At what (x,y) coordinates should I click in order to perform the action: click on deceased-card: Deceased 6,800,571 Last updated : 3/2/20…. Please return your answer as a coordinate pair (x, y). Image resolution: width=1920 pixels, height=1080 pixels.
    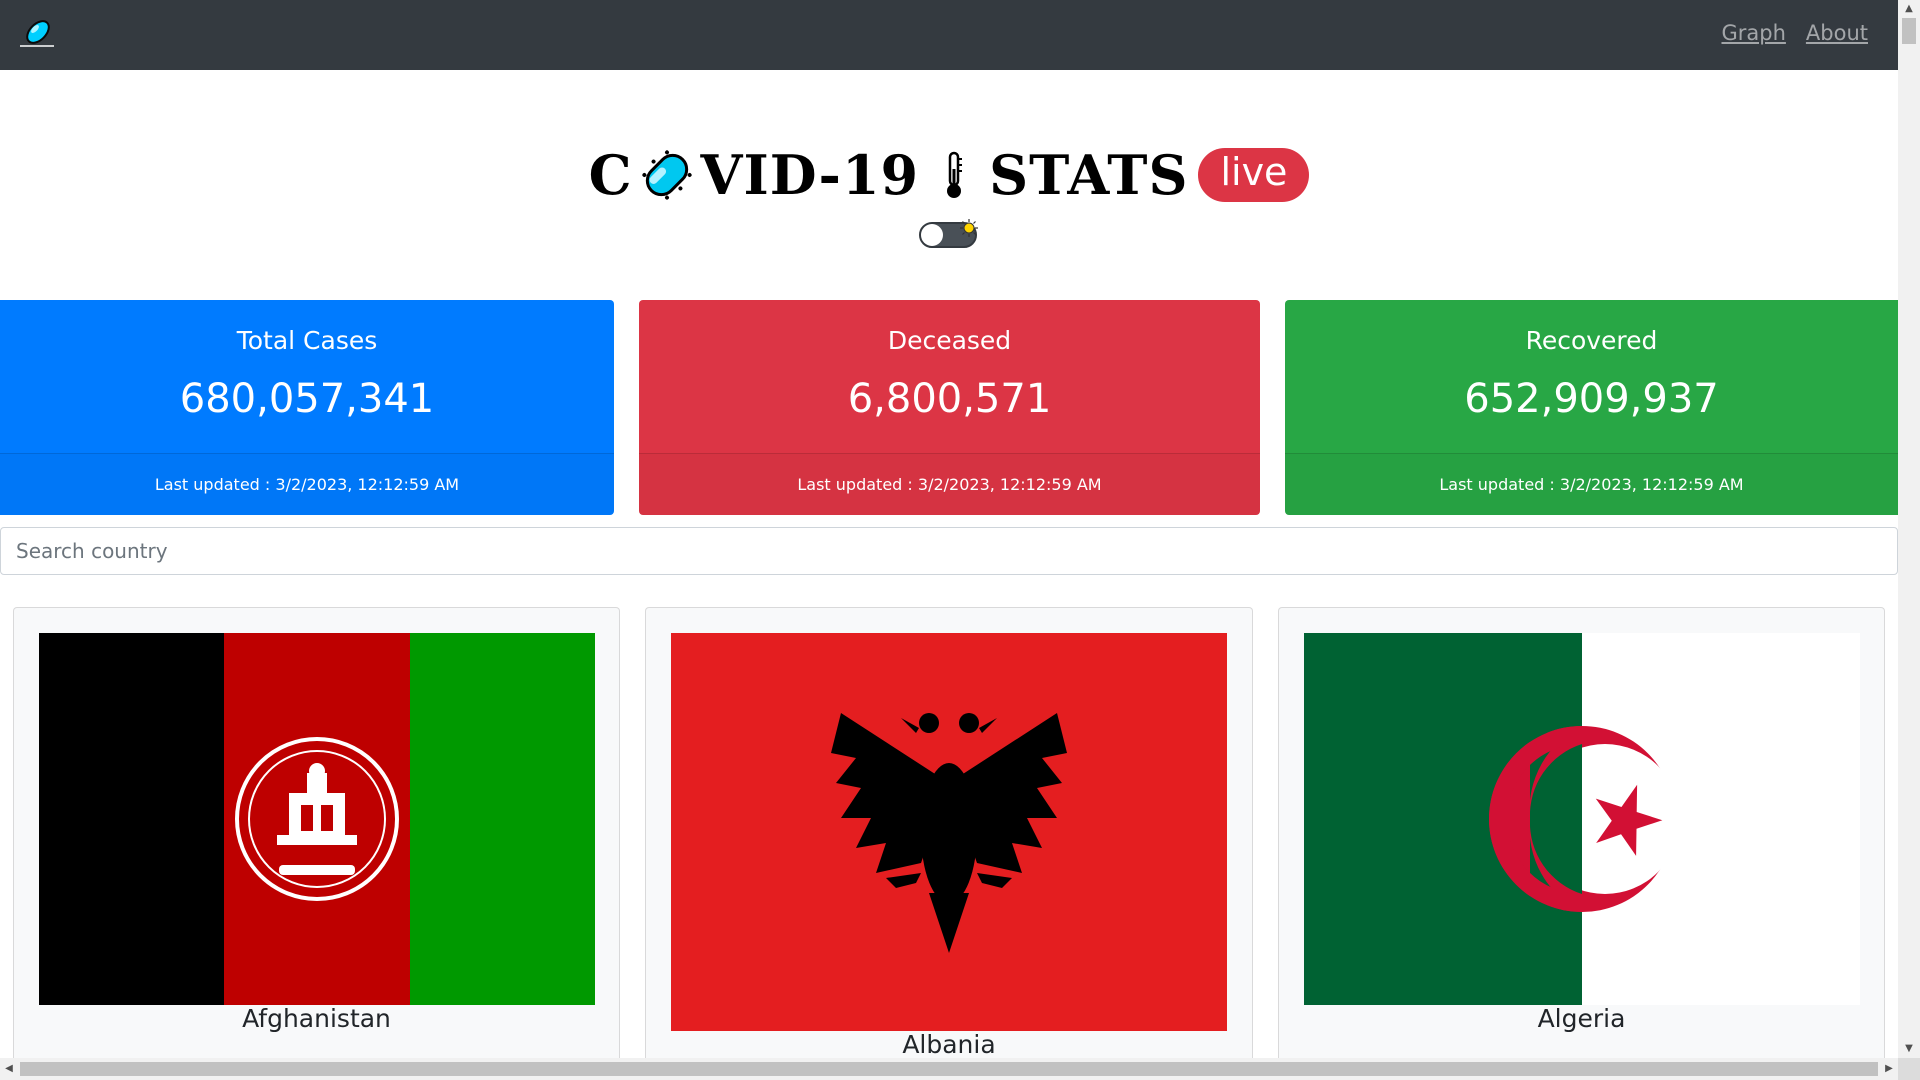
    Looking at the image, I should click on (949, 407).